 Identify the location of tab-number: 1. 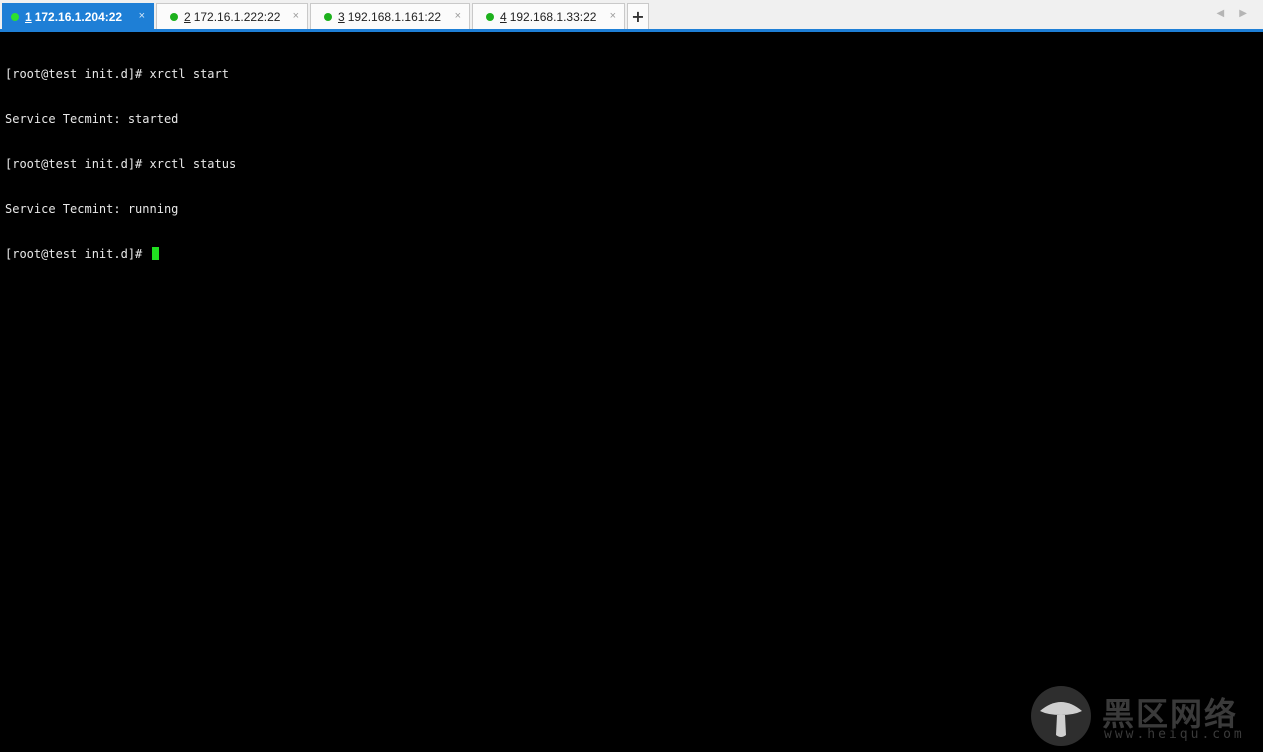
(28, 16).